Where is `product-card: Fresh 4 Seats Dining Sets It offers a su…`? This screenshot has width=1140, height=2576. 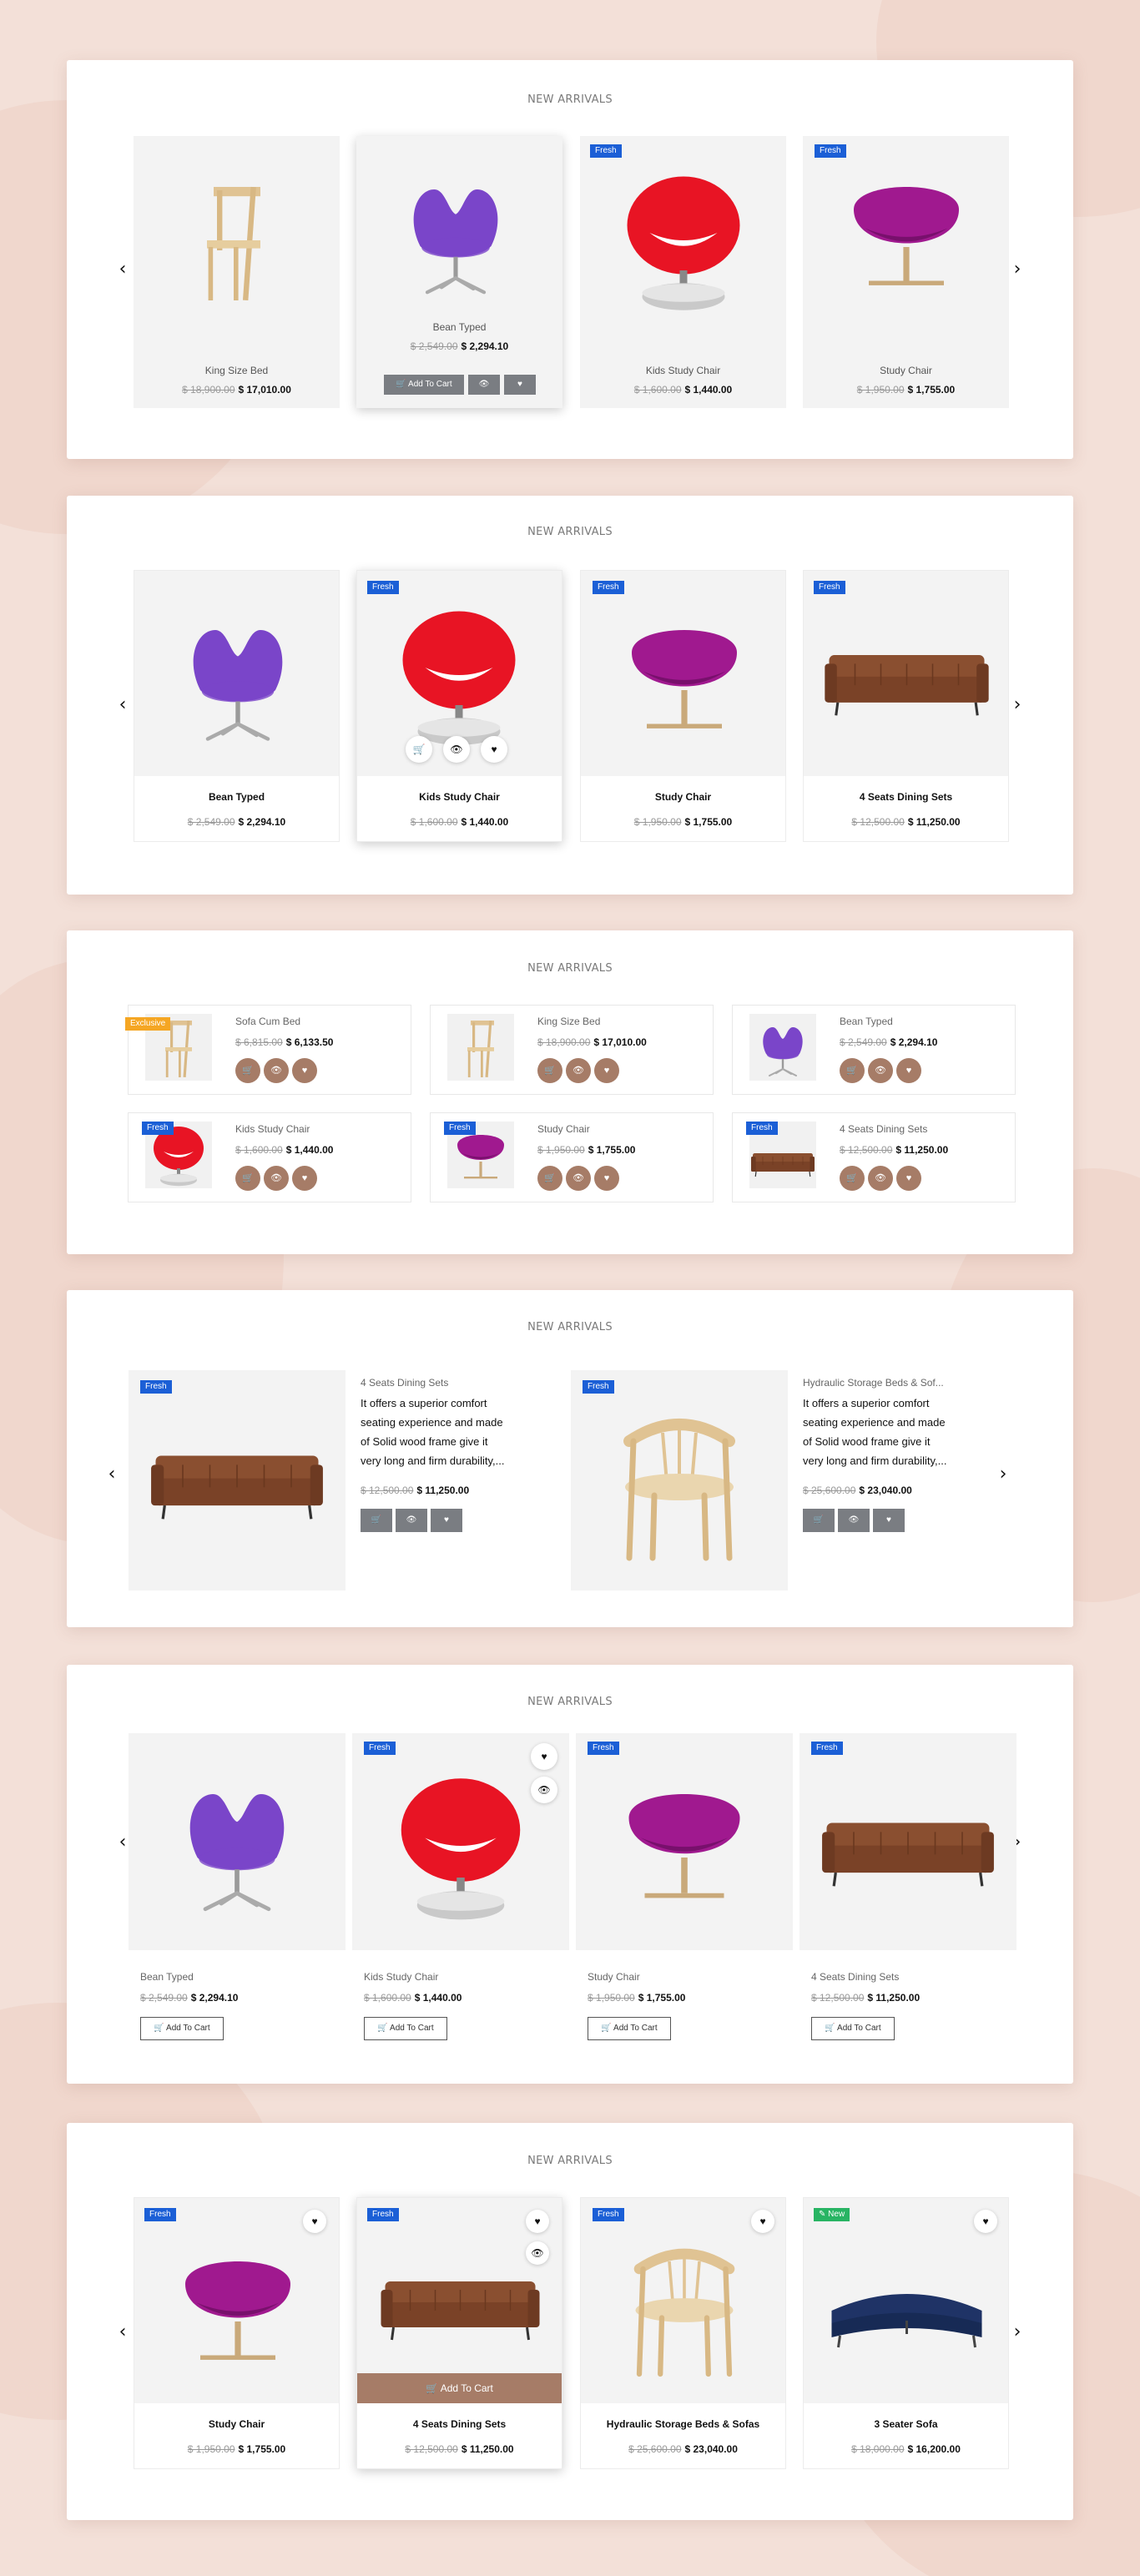
product-card: Fresh 4 Seats Dining Sets It offers a su… is located at coordinates (337, 1480).